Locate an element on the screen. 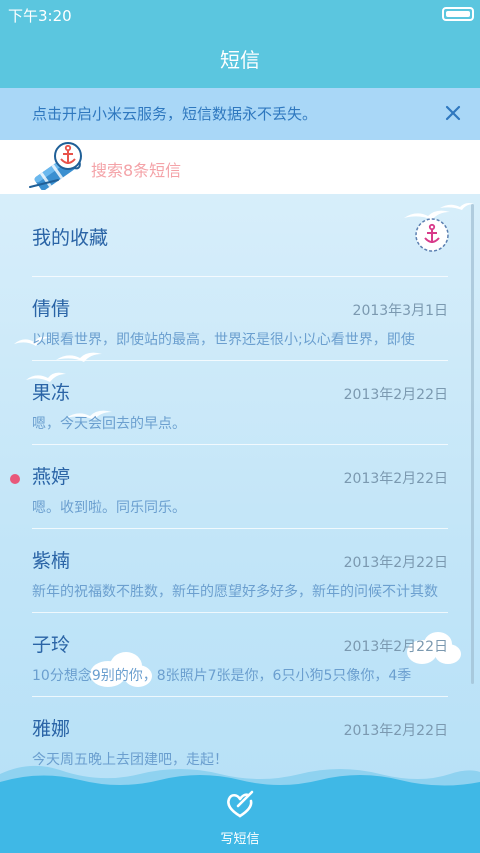  contact-name: 子玲 is located at coordinates (51, 645).